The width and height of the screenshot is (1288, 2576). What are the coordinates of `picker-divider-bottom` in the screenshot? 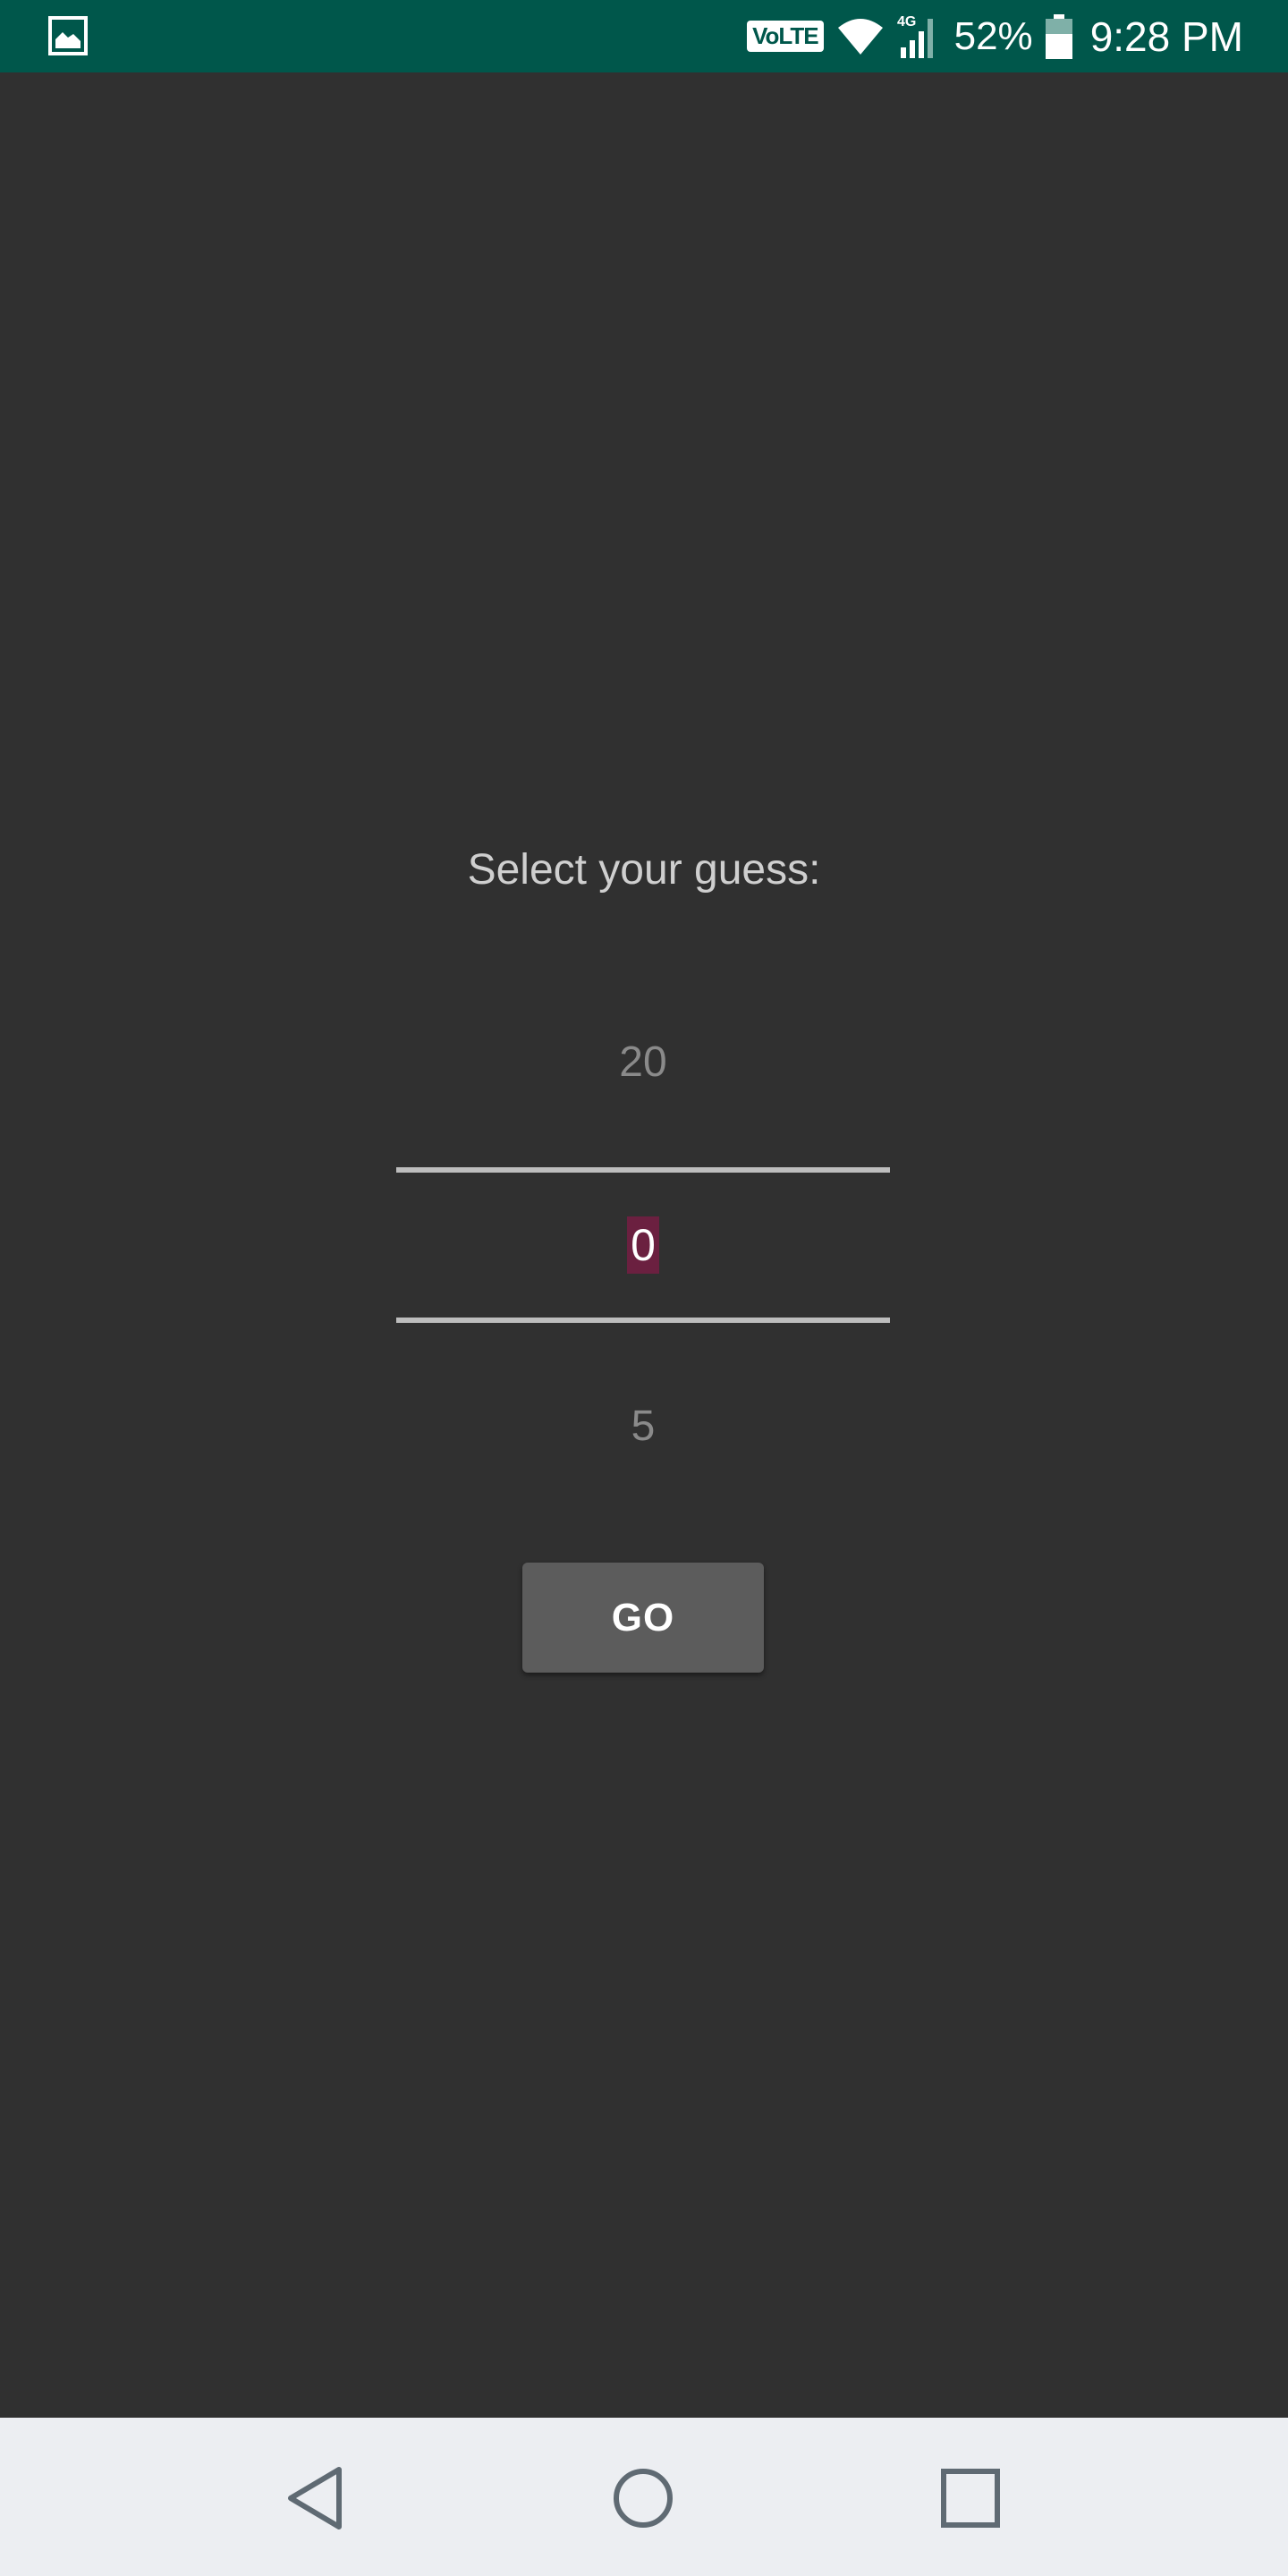 It's located at (643, 1320).